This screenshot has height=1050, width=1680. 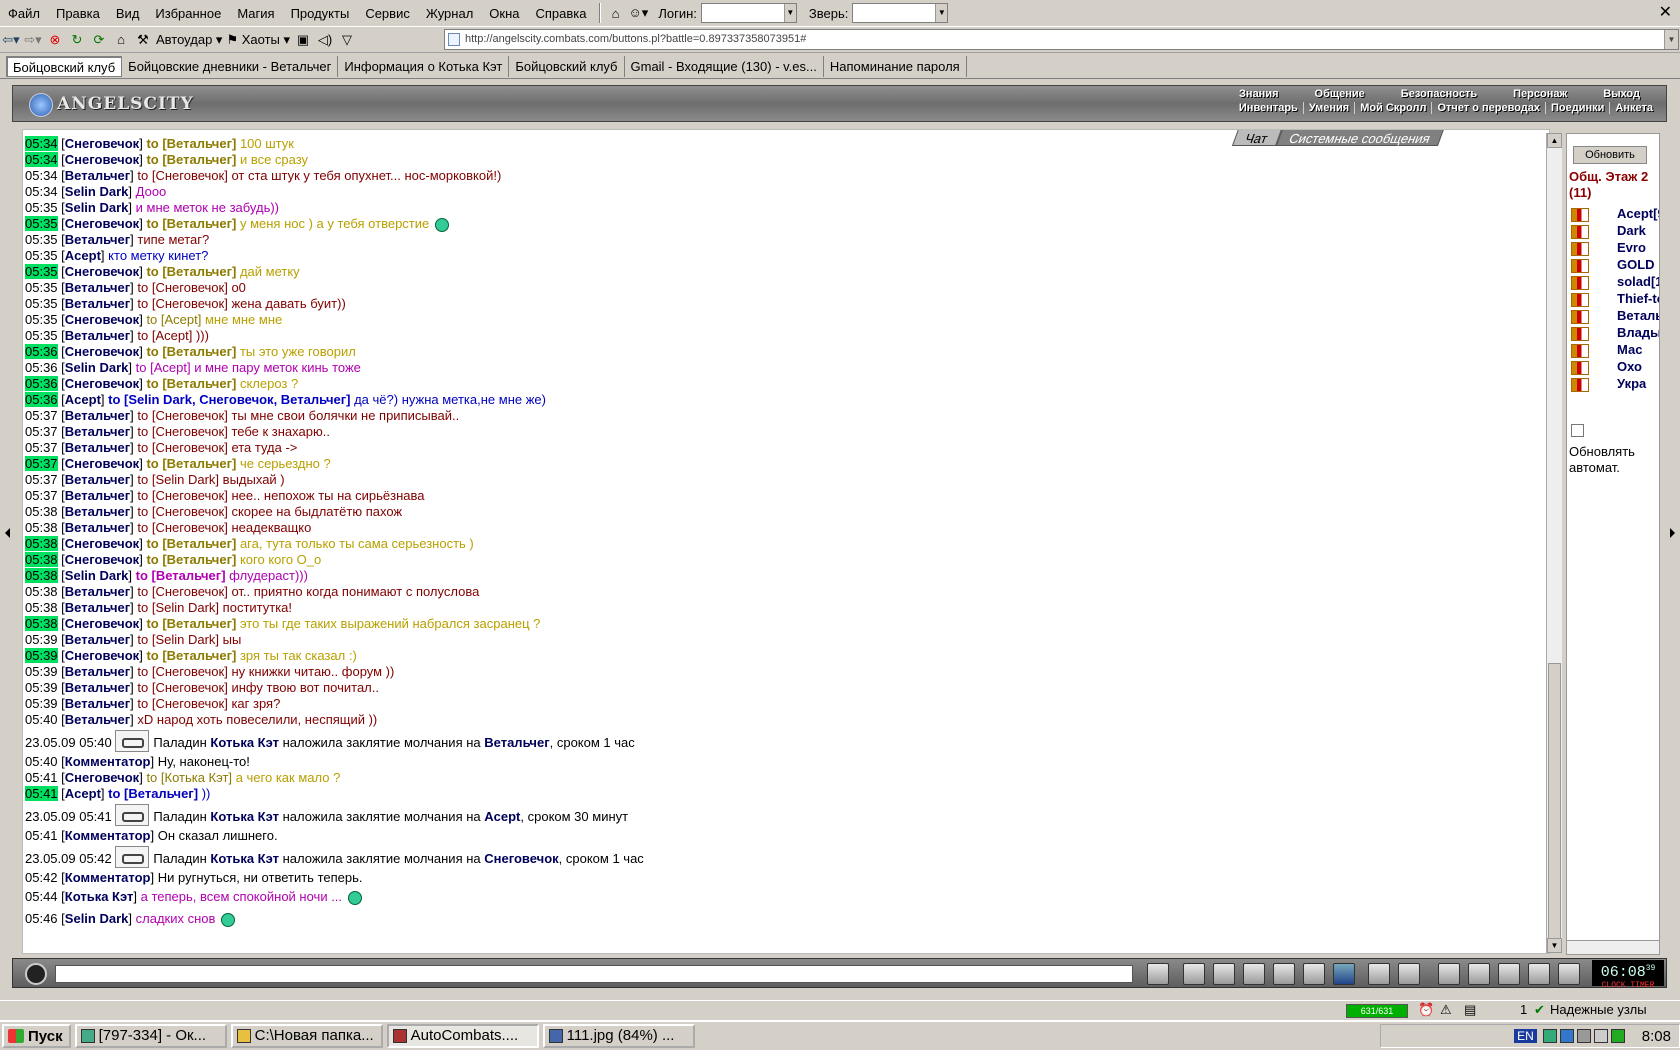 I want to click on stop-icon: ⊗, so click(x=55, y=40).